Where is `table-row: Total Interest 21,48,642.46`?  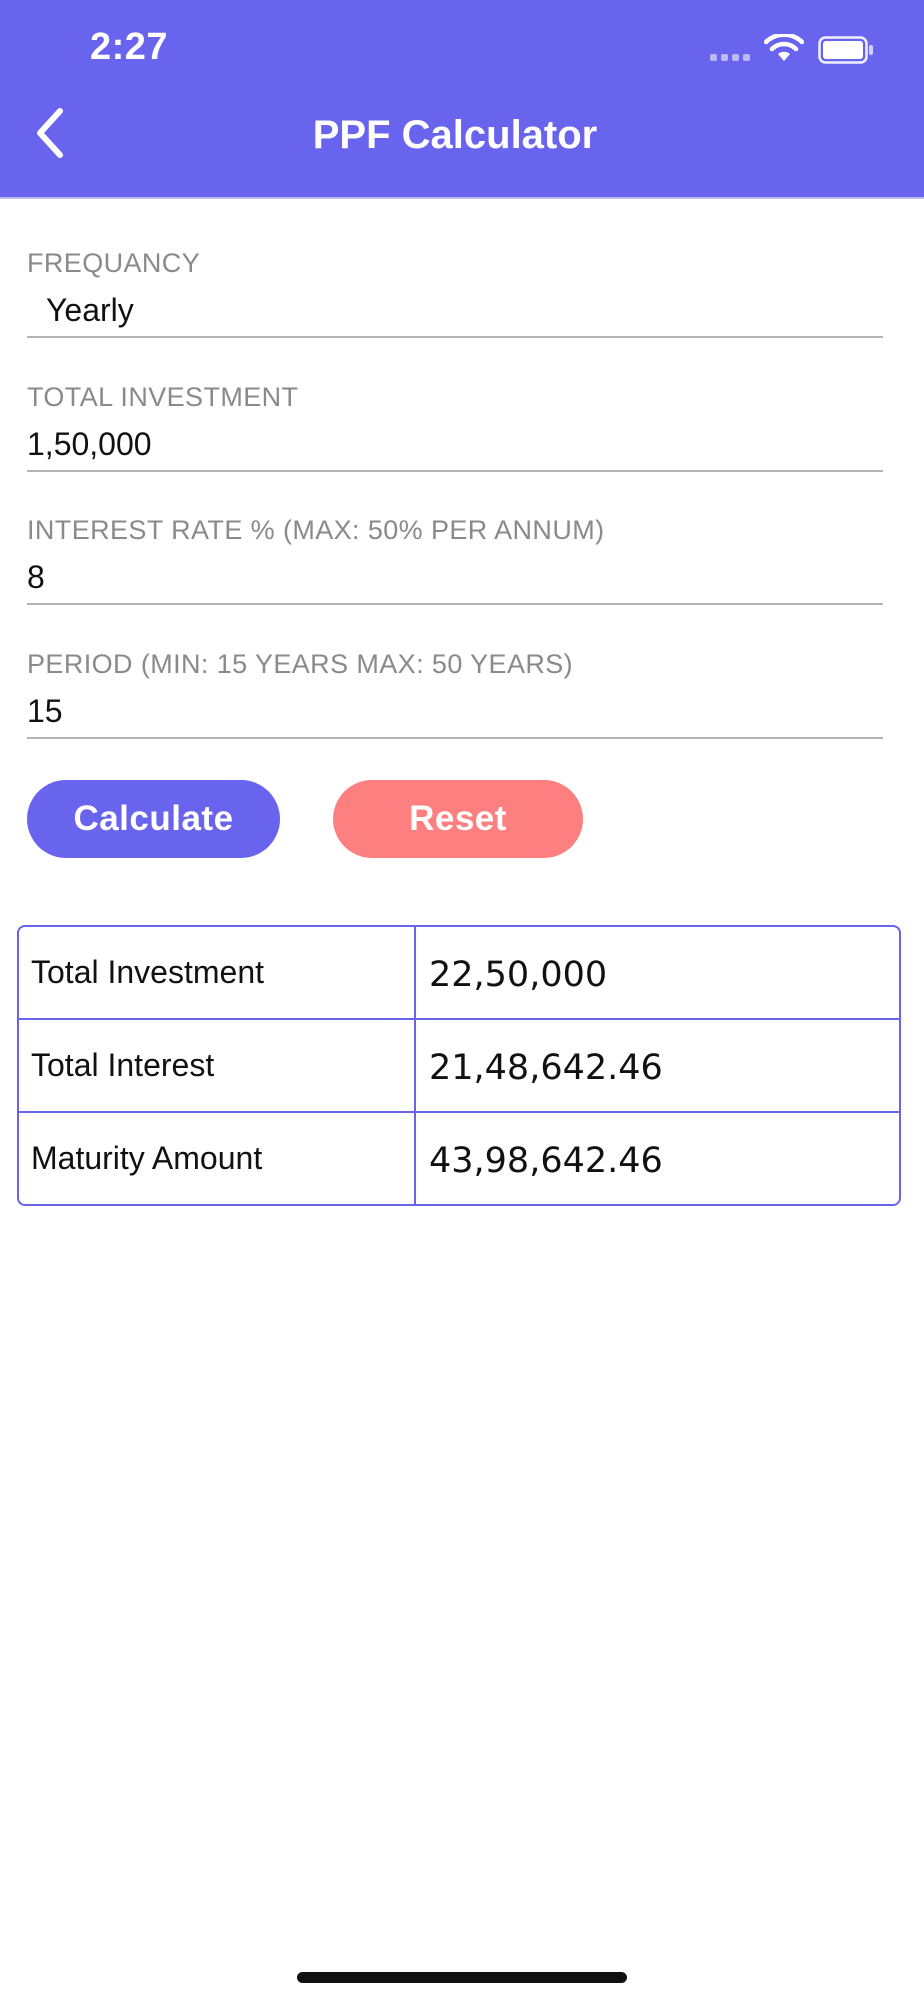 table-row: Total Interest 21,48,642.46 is located at coordinates (459, 1066).